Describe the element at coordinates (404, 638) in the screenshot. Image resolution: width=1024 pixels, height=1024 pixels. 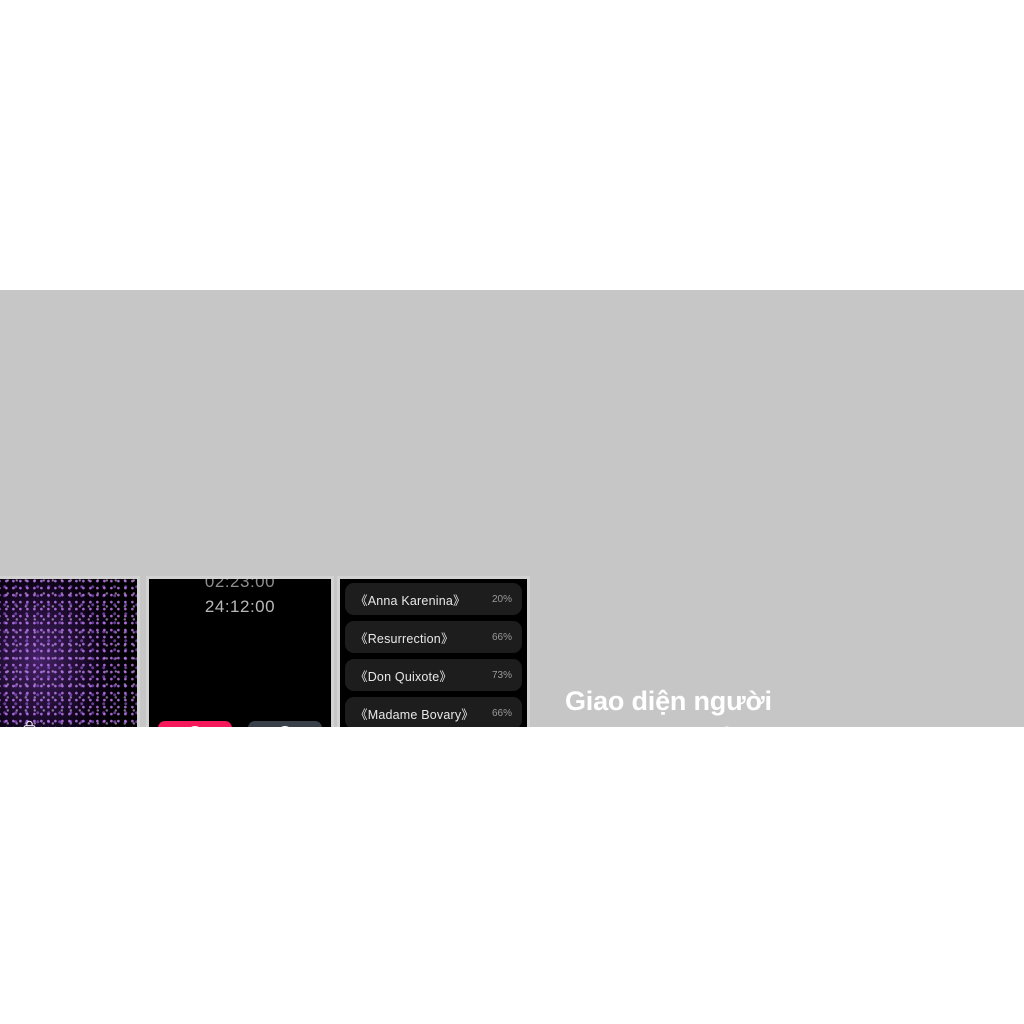
I see `book-title: 《Resurrection》` at that location.